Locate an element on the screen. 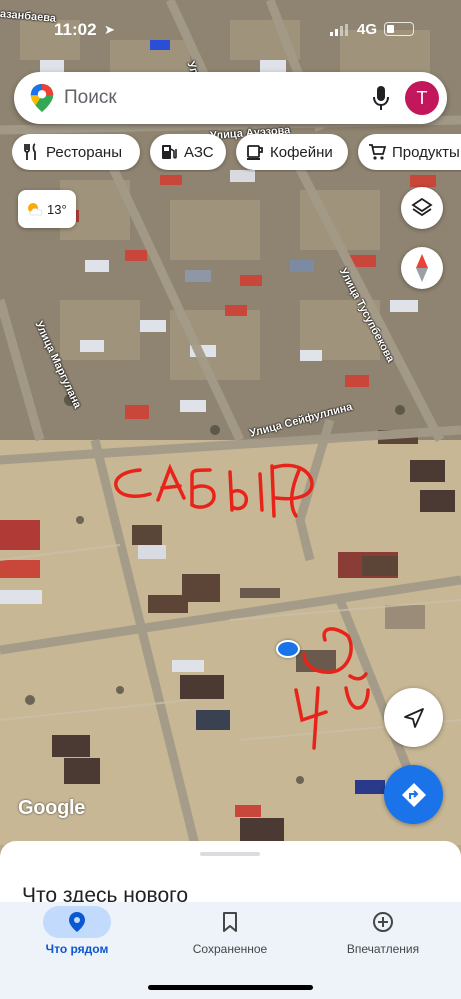  chip-restaurants: Рестораны is located at coordinates (76, 152).